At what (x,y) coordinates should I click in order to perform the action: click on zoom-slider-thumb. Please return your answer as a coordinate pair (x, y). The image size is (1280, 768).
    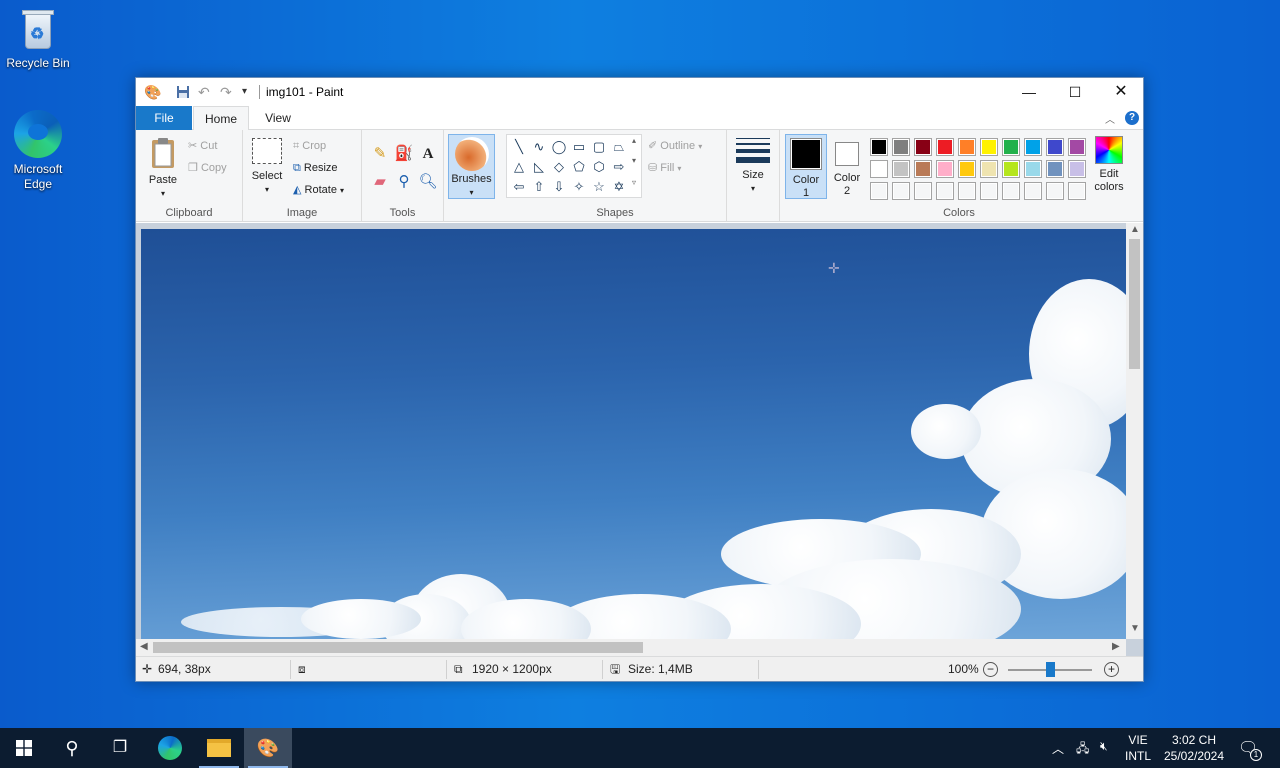
    Looking at the image, I should click on (1050, 669).